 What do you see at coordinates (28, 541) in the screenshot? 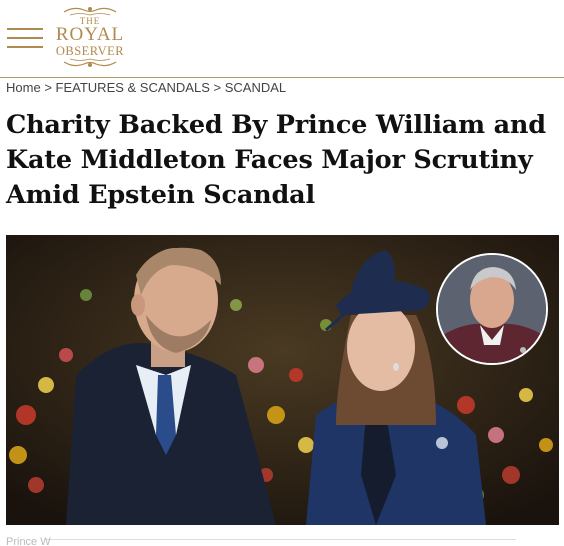
I see `image-caption: Prince W` at bounding box center [28, 541].